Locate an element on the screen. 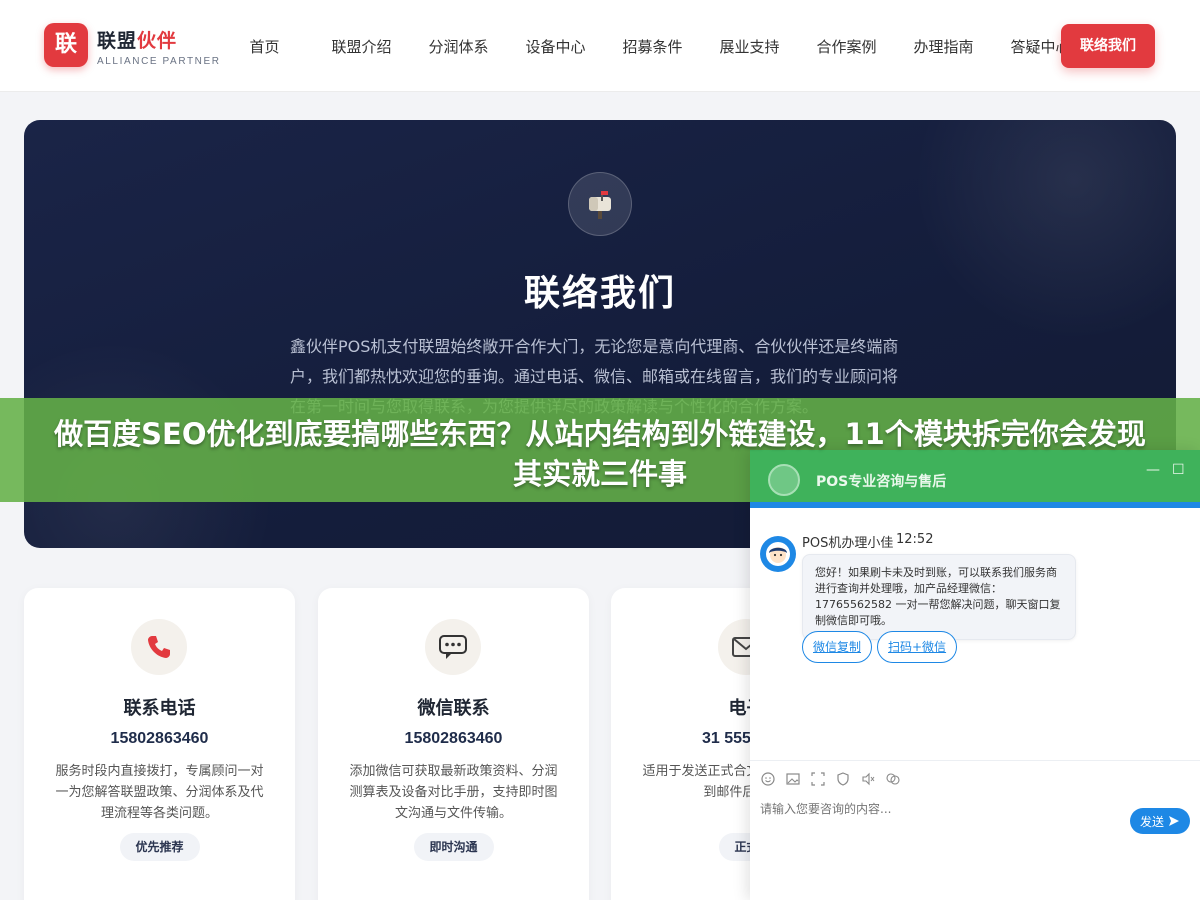  logo-text: 联盟伙伴 ALLIANCE PARTNER is located at coordinates (159, 46).